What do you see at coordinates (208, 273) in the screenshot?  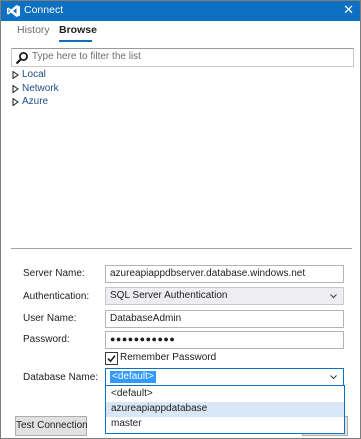 I see `server-name-value: azureapiappdbserver.database.windows.net` at bounding box center [208, 273].